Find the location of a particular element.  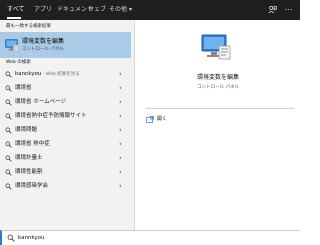

open-icon is located at coordinates (150, 119).